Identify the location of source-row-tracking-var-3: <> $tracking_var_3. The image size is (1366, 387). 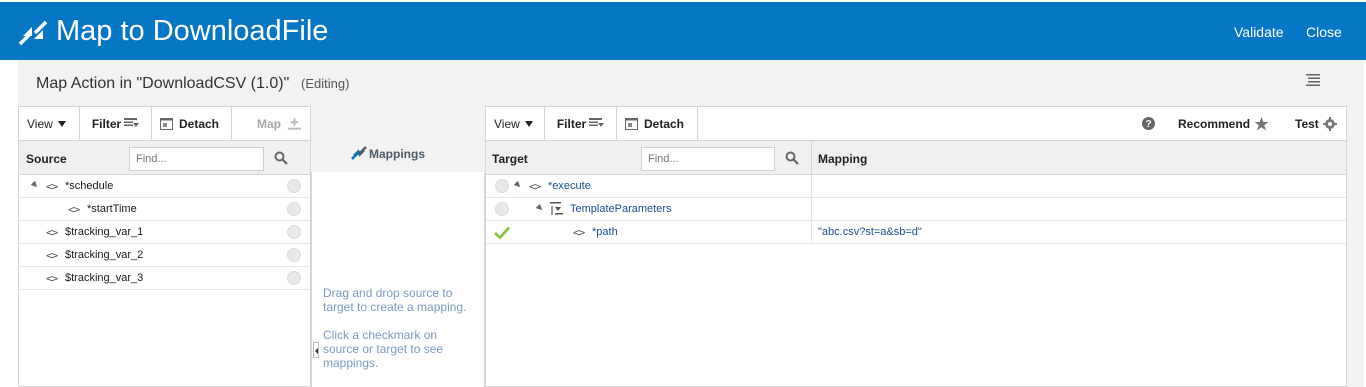
(164, 278).